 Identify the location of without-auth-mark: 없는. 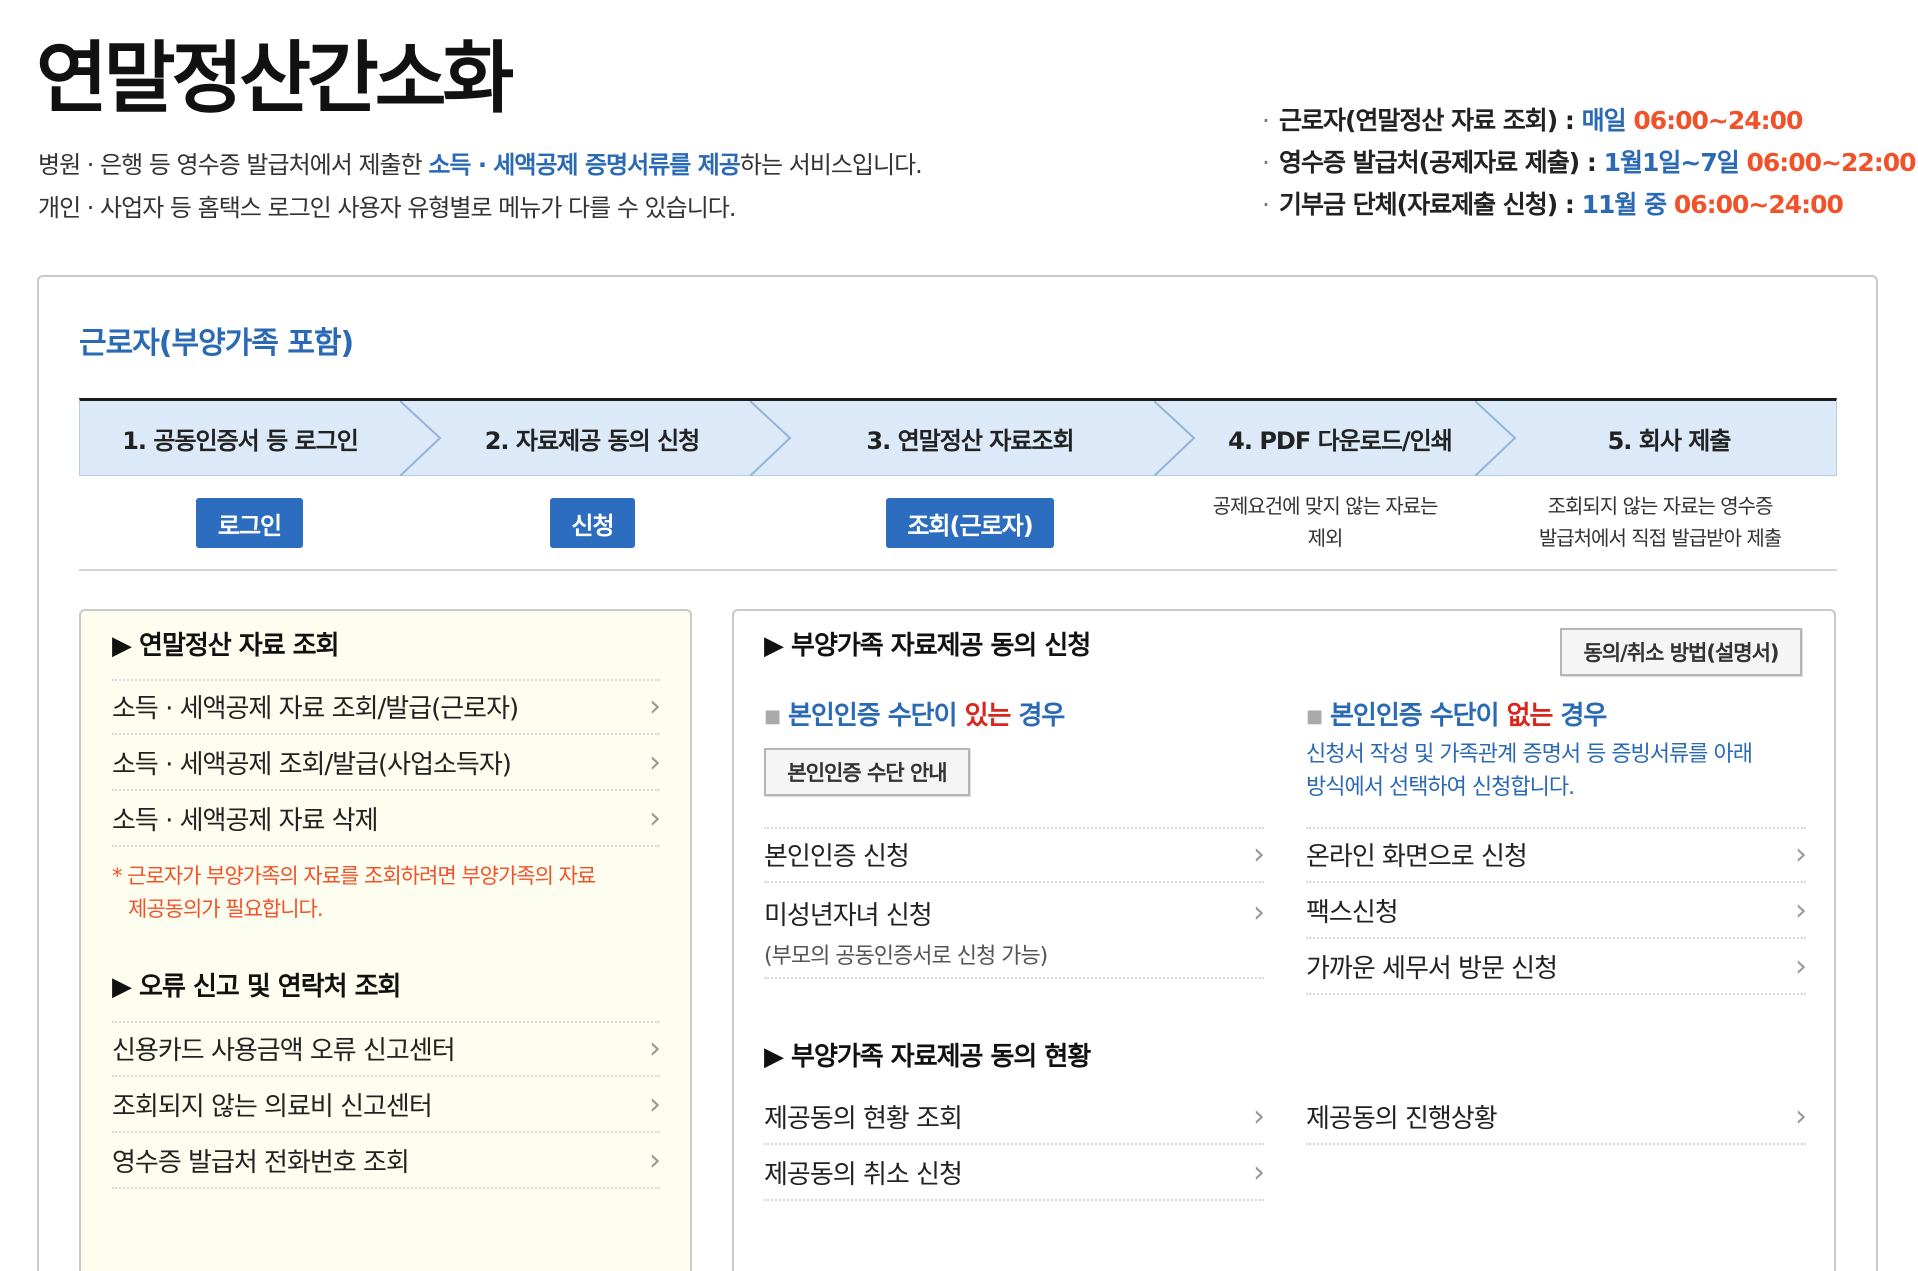
(1530, 716).